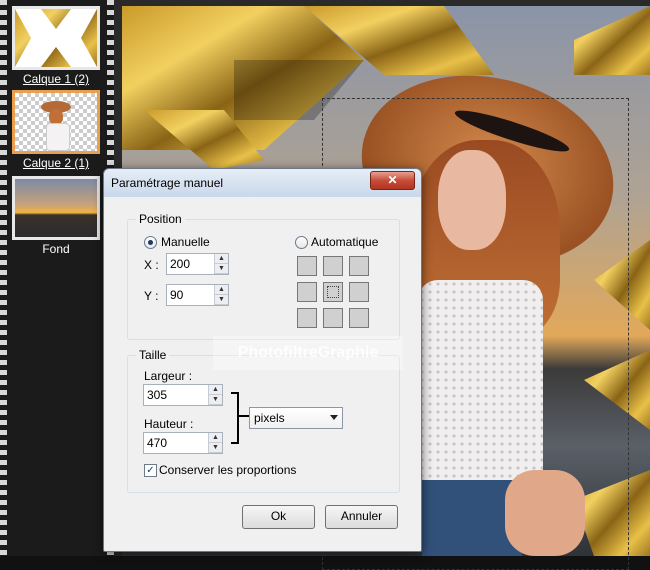 The height and width of the screenshot is (570, 650). I want to click on height-value: 470, so click(157, 443).